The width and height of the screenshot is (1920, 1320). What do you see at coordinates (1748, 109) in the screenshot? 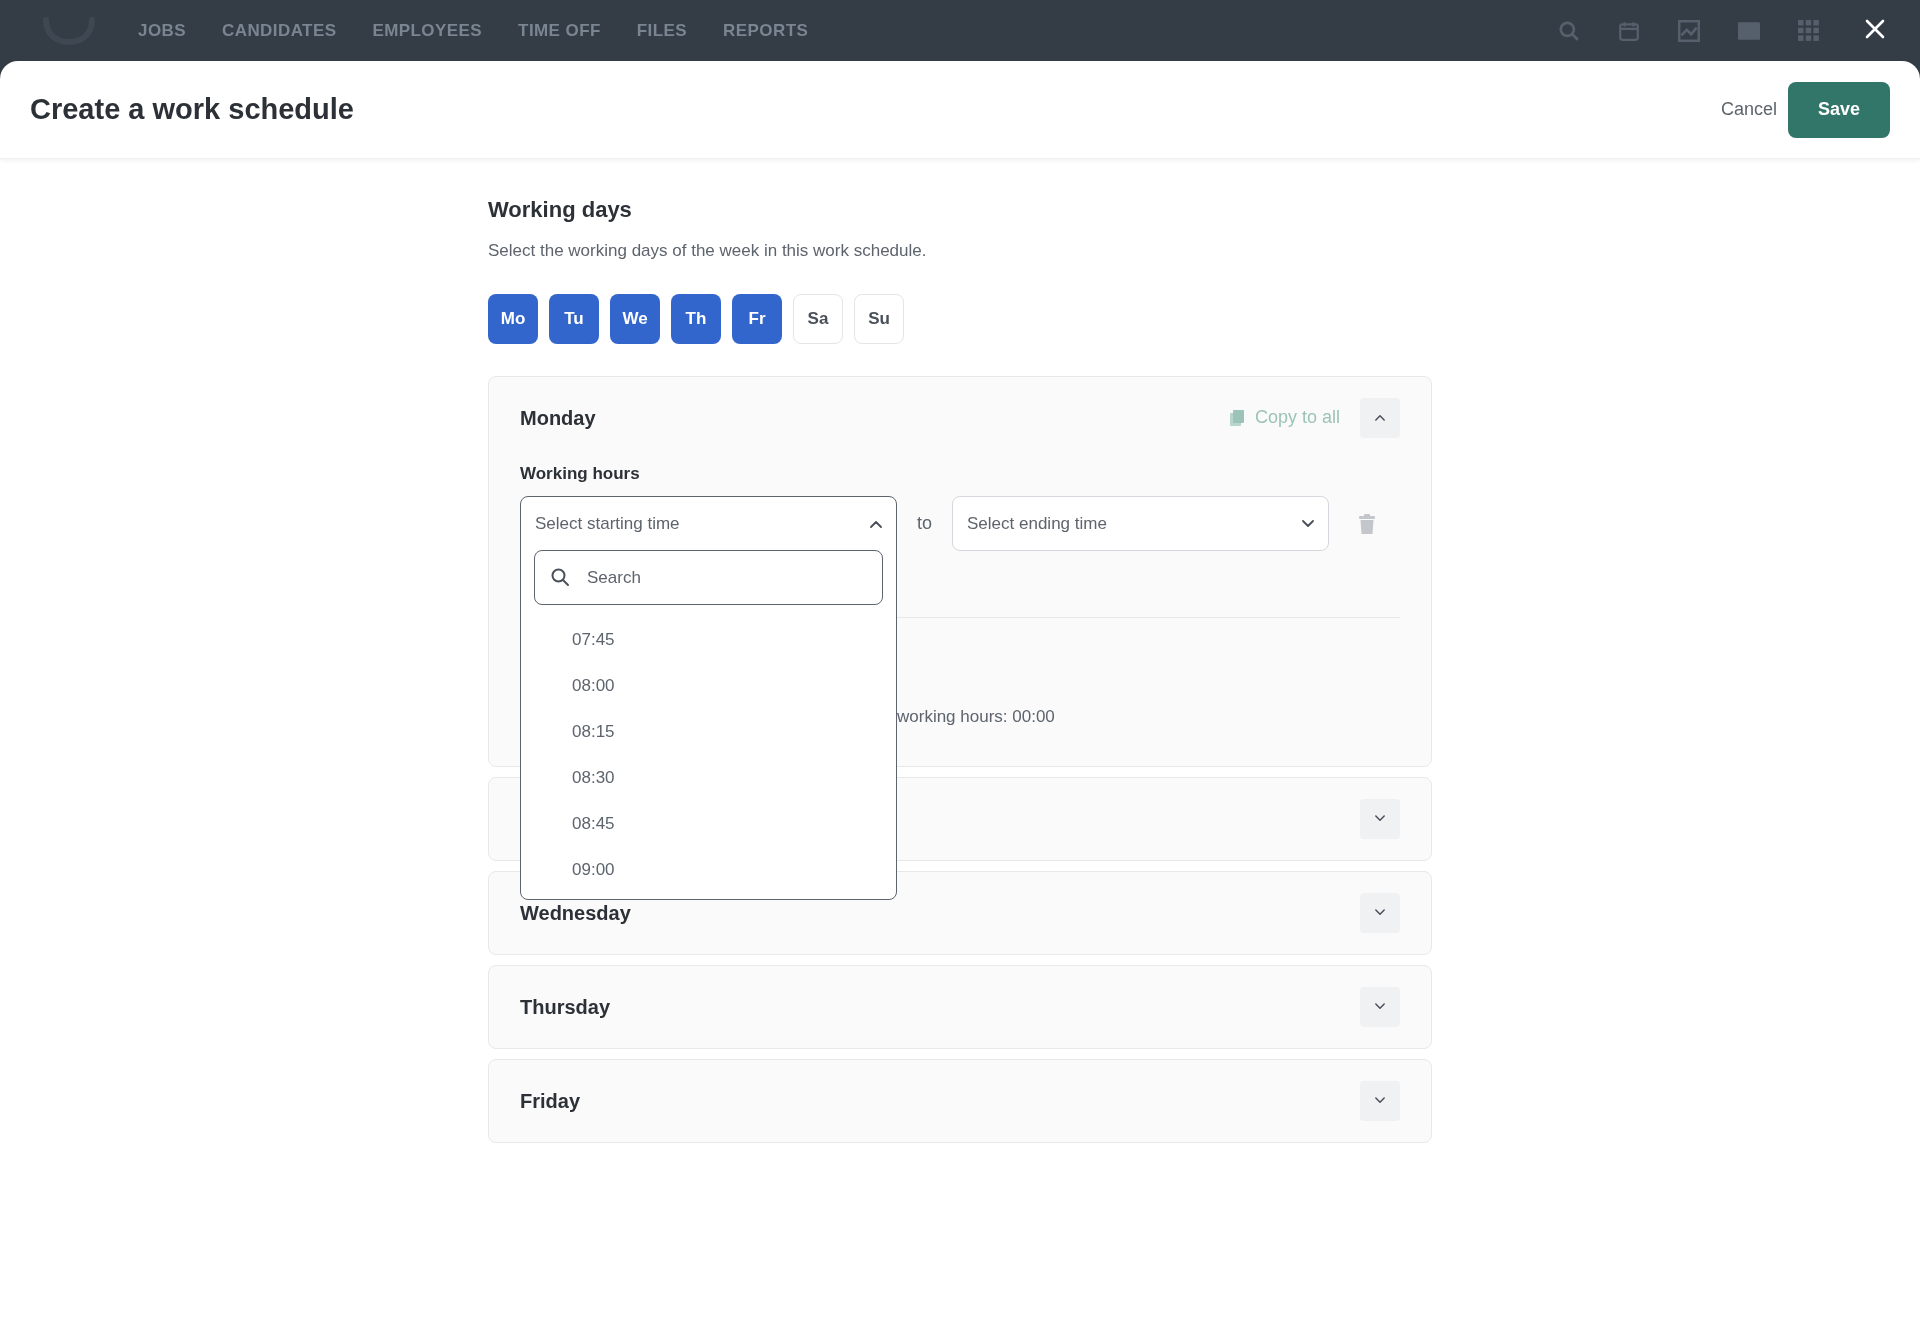
I see `cancel-button: Cancel` at bounding box center [1748, 109].